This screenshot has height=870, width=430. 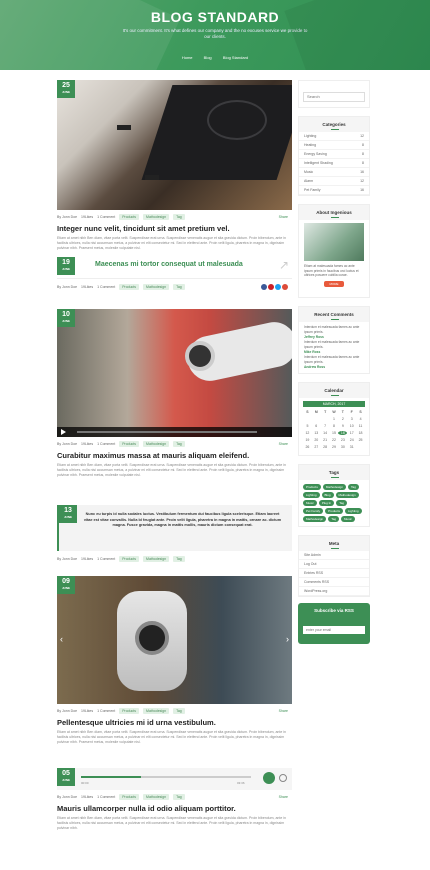 I want to click on meta-link: Entries RSS, so click(x=334, y=573).